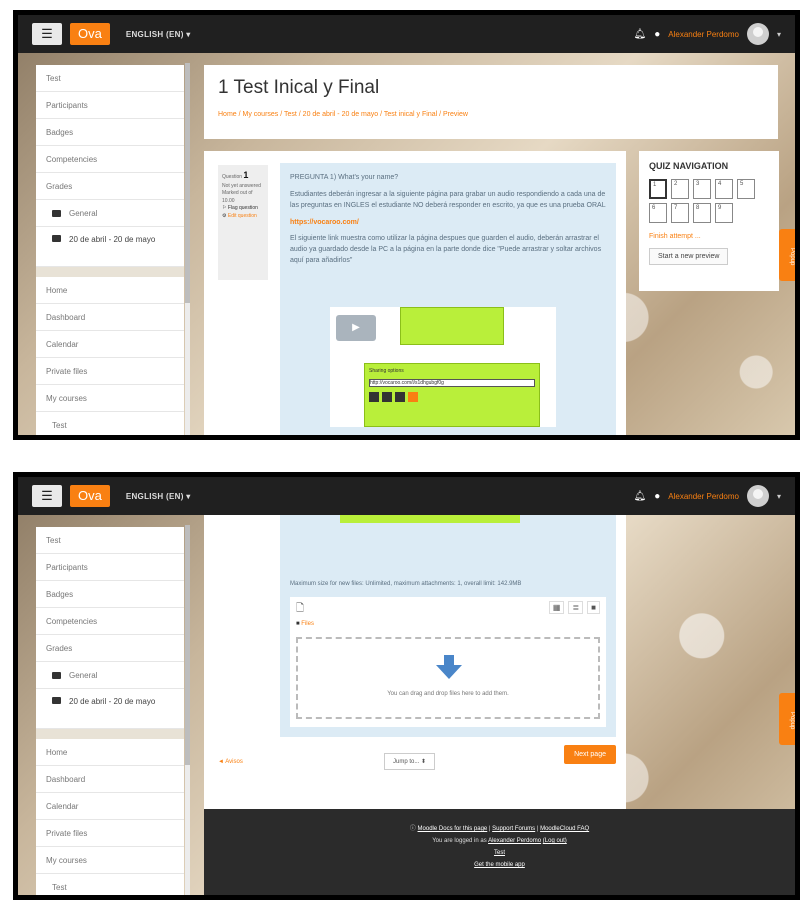 The image size is (811, 907). What do you see at coordinates (724, 189) in the screenshot?
I see `quiz-nav-button: 4` at bounding box center [724, 189].